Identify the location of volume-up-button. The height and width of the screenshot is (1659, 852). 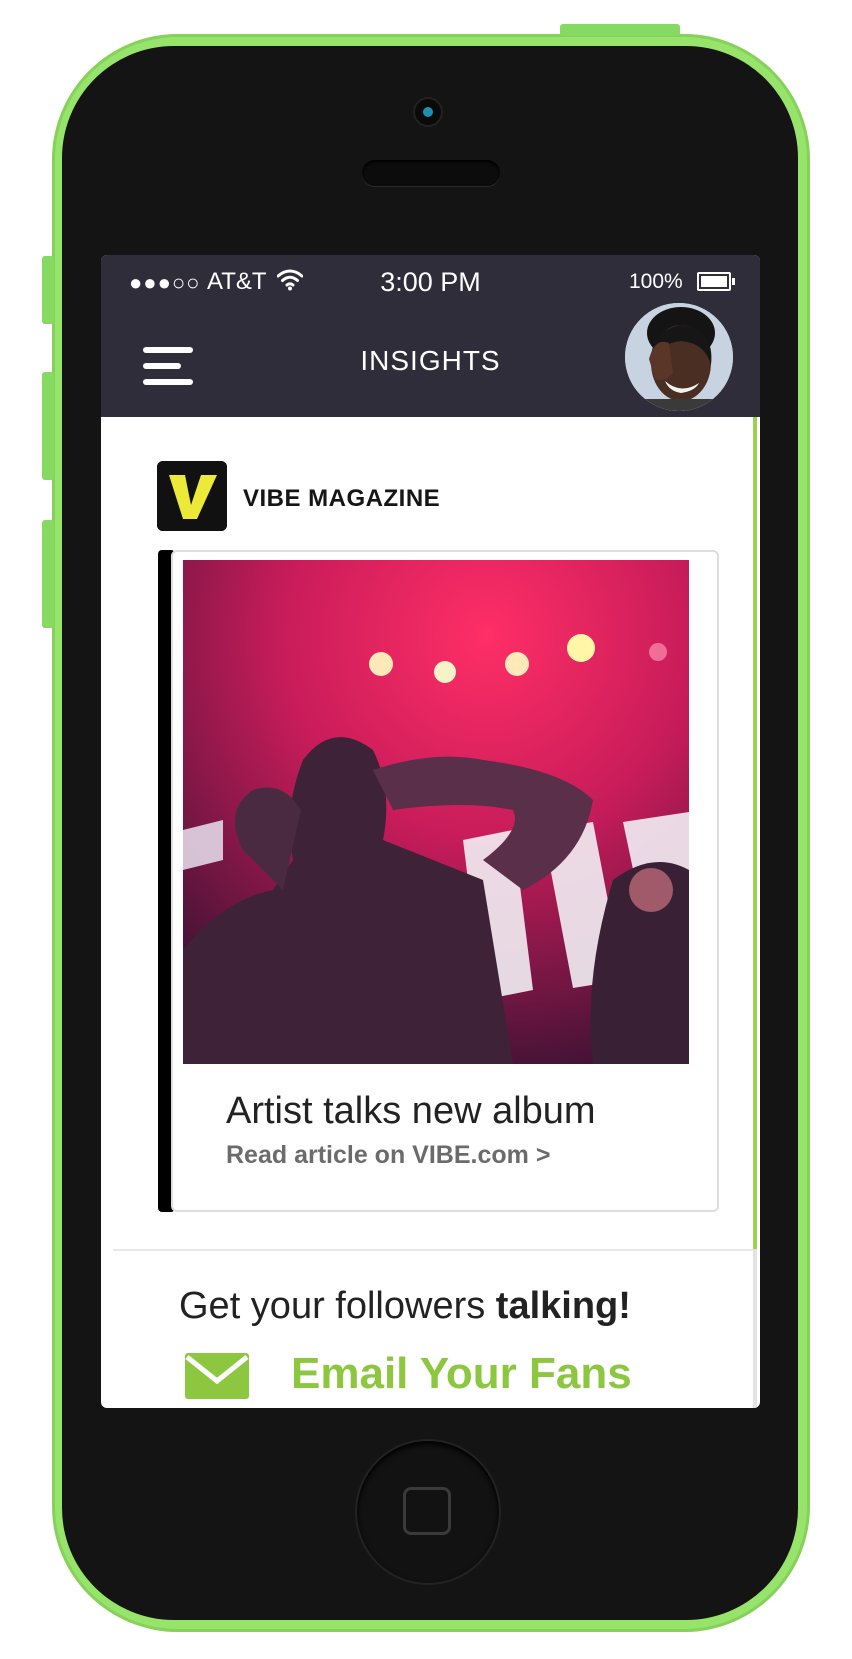
(48, 426).